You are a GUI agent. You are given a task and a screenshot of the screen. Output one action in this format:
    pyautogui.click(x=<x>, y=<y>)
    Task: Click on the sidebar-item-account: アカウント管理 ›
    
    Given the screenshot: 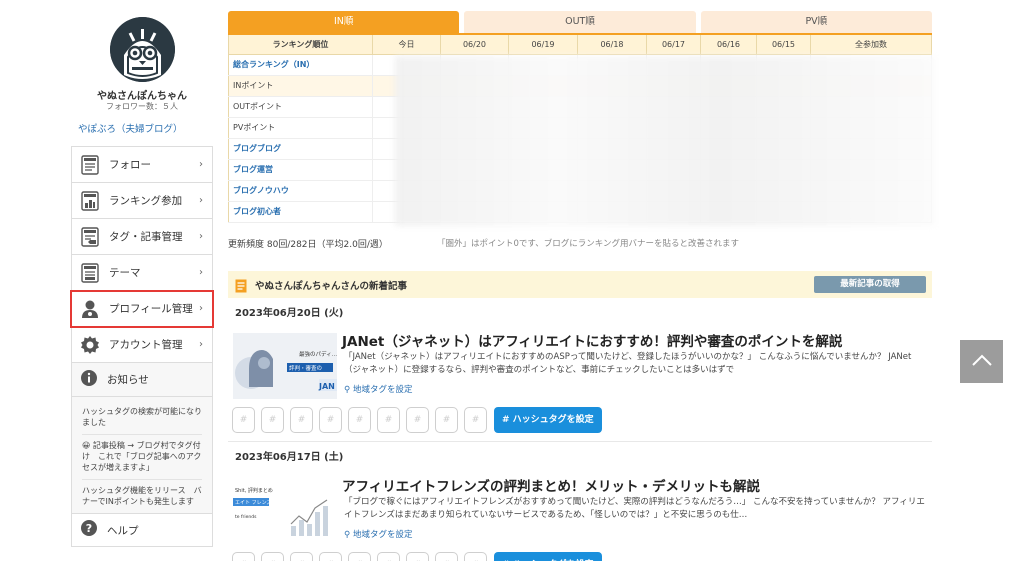 What is the action you would take?
    pyautogui.click(x=142, y=345)
    